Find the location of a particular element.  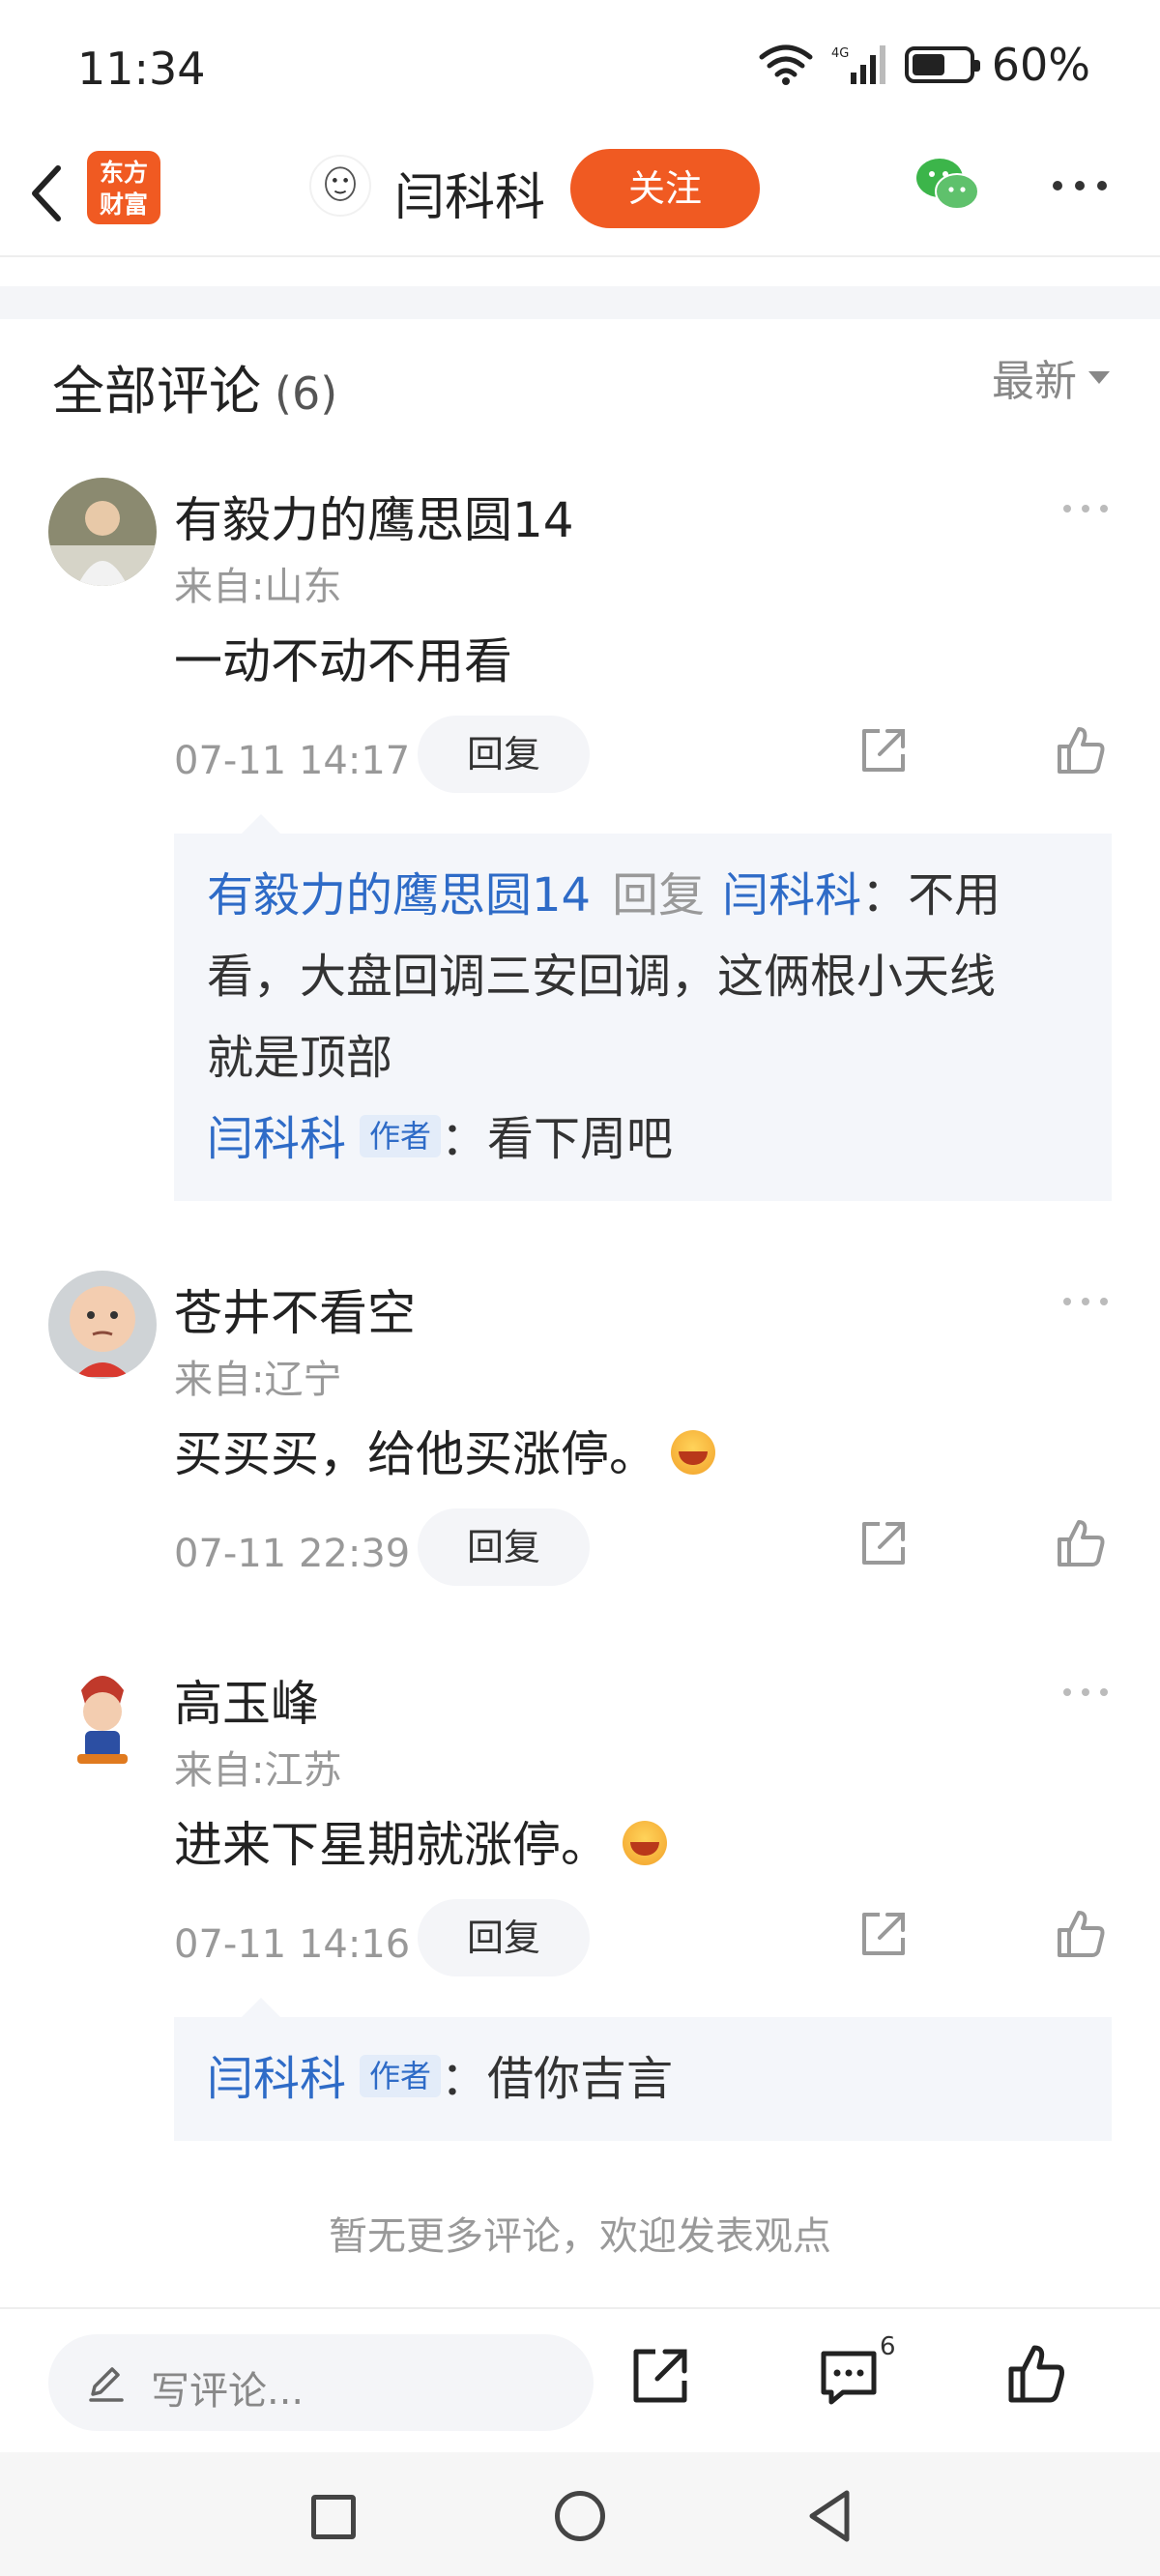

comments-count: (6) is located at coordinates (306, 393).